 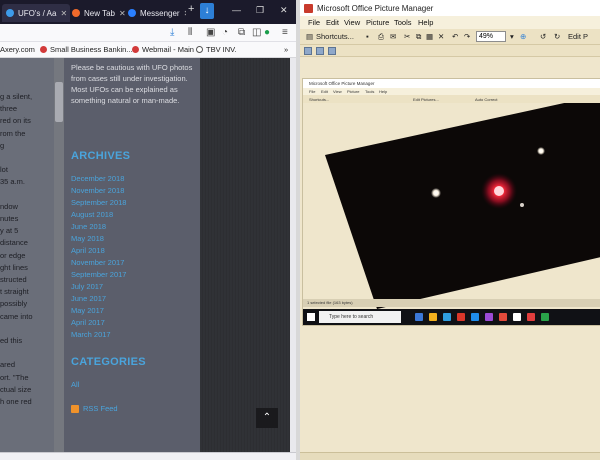 I want to click on restore-button: ❐, so click(x=260, y=10).